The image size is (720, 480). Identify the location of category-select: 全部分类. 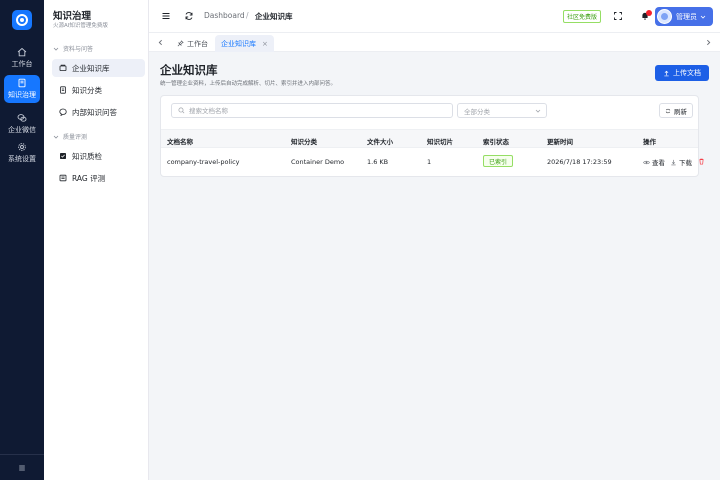
(502, 110).